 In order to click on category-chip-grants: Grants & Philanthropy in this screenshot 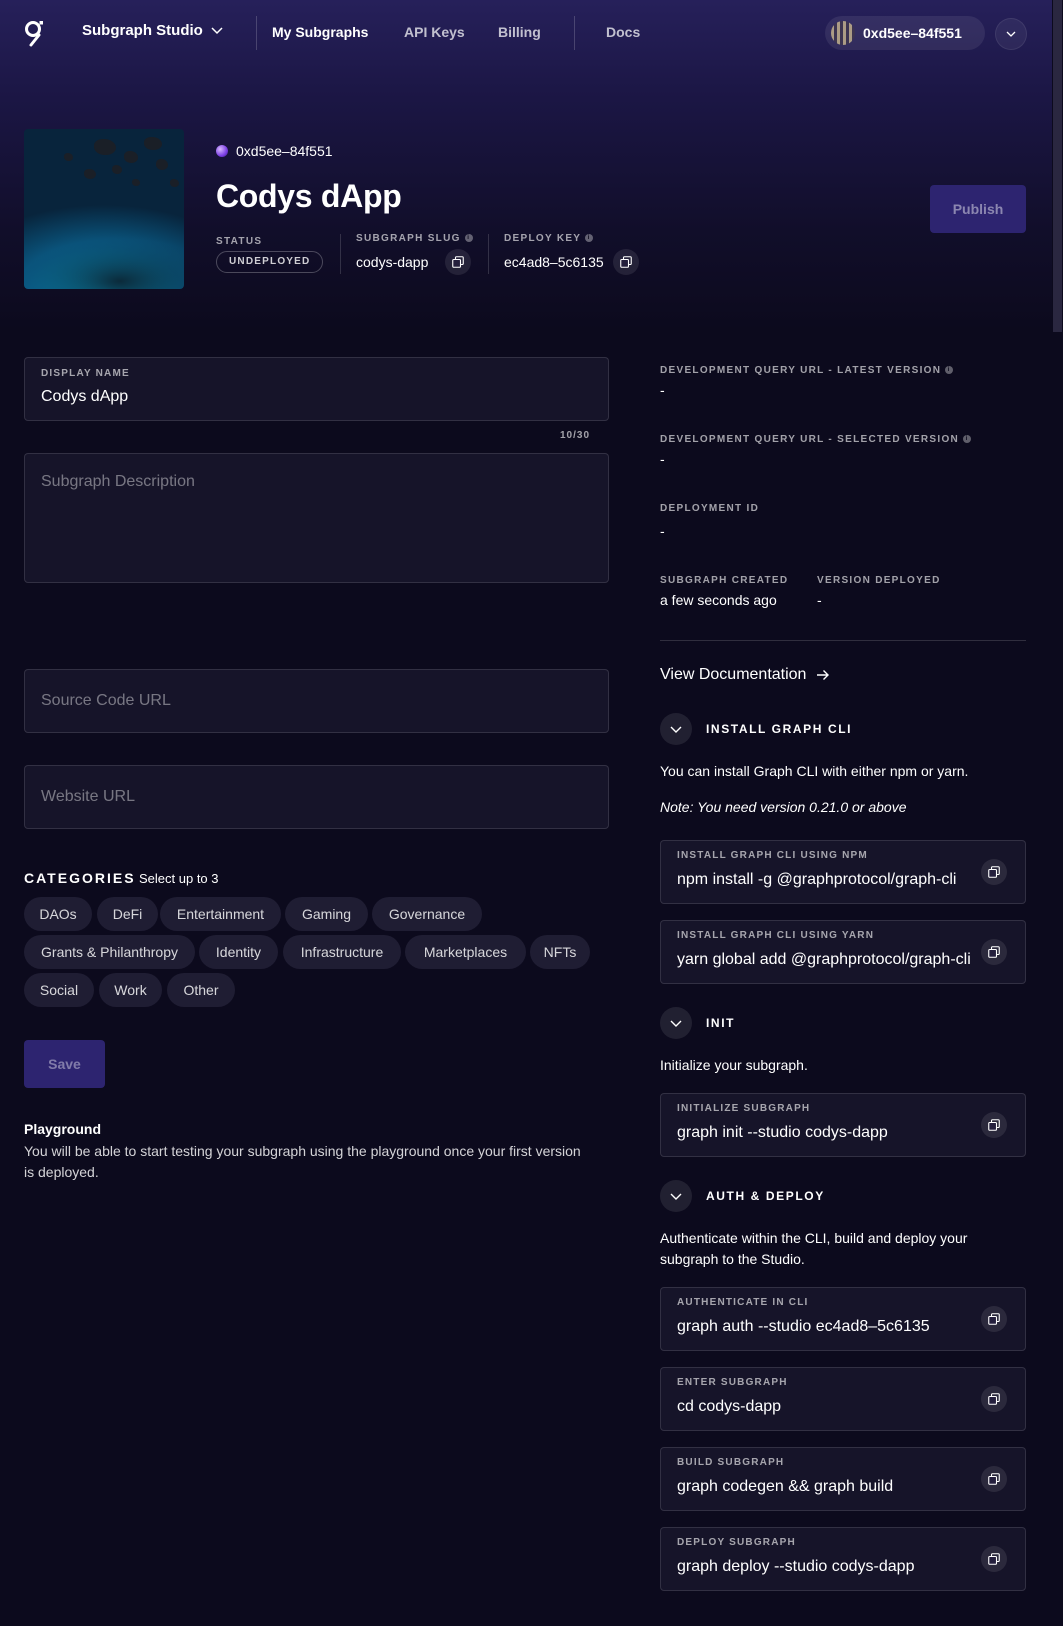, I will do `click(109, 952)`.